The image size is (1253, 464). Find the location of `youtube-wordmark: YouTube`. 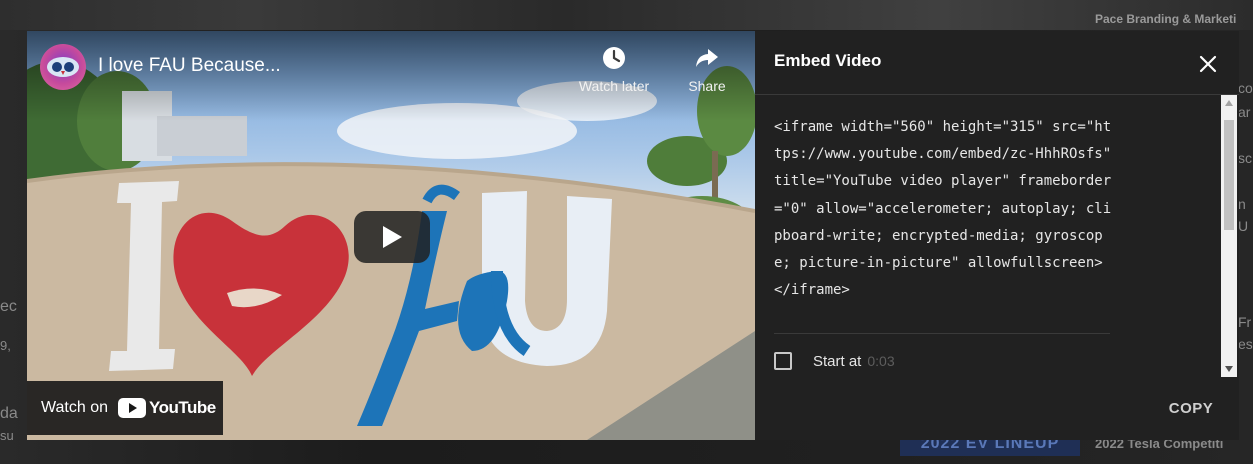

youtube-wordmark: YouTube is located at coordinates (182, 407).